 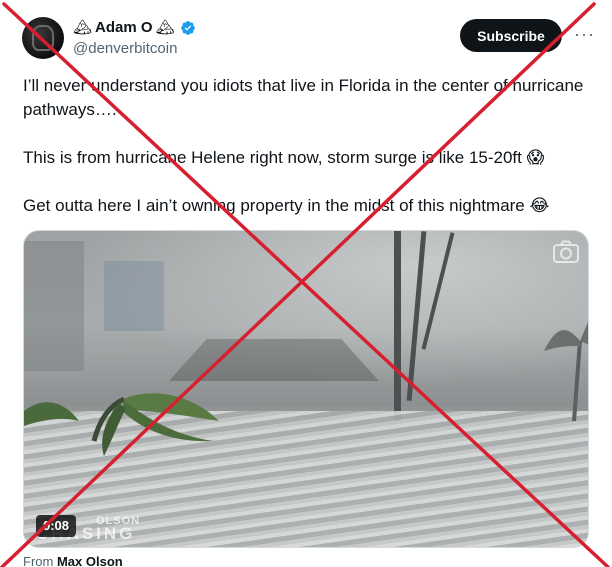 I want to click on verified-badge-icon, so click(x=187, y=28).